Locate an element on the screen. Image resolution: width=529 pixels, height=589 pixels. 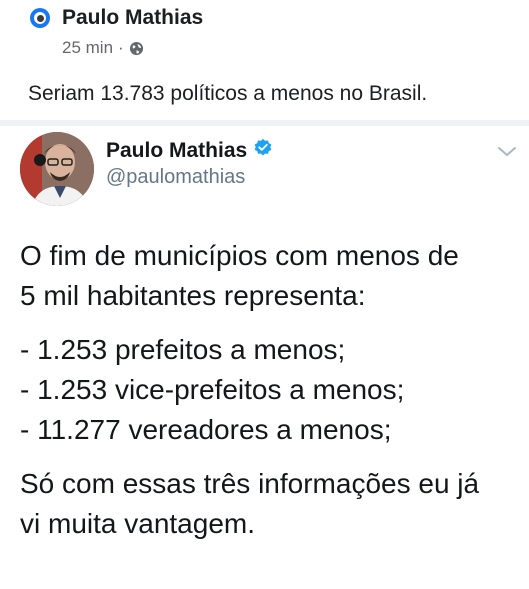
tweet-line: - 11.277 vereadores a menos; is located at coordinates (206, 429).